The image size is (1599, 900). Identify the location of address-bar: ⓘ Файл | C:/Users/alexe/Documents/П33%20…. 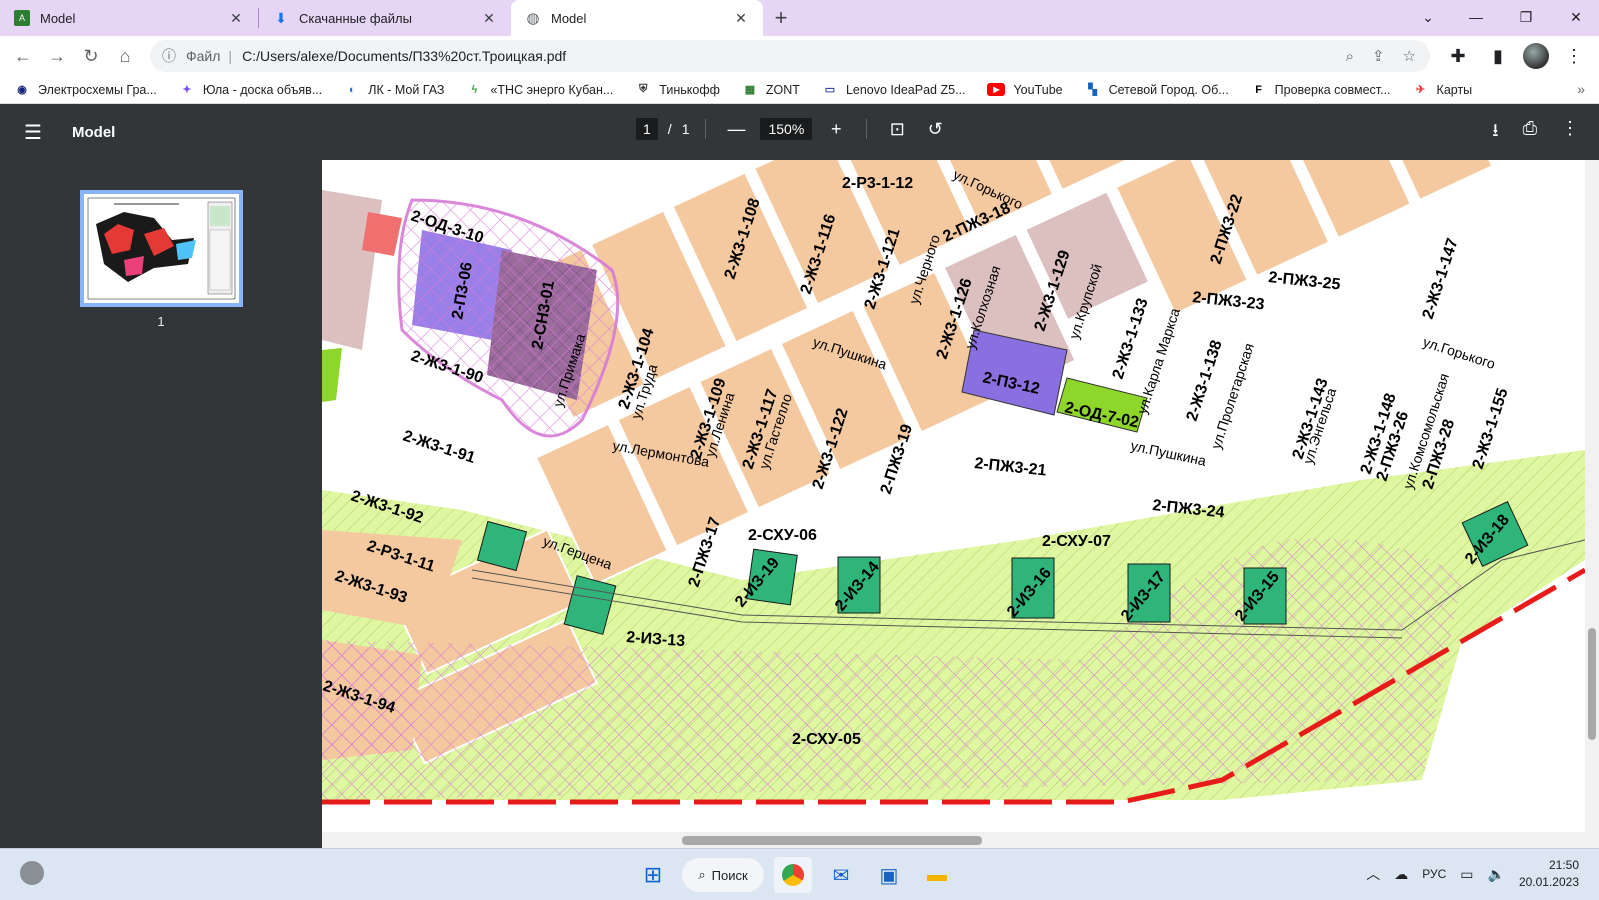
(790, 56).